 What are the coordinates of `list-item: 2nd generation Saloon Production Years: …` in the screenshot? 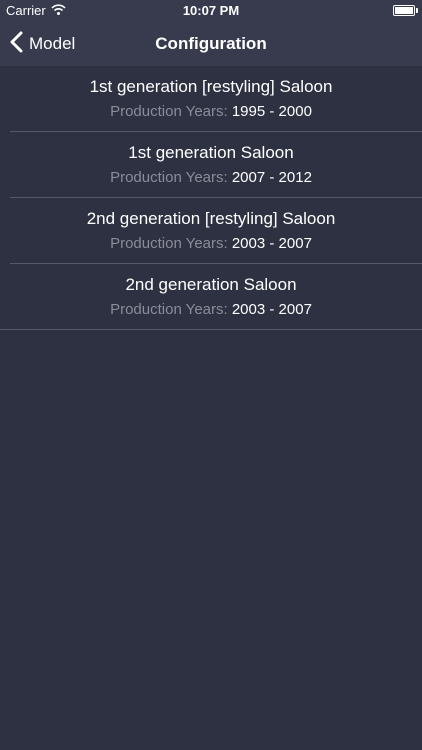 It's located at (211, 297).